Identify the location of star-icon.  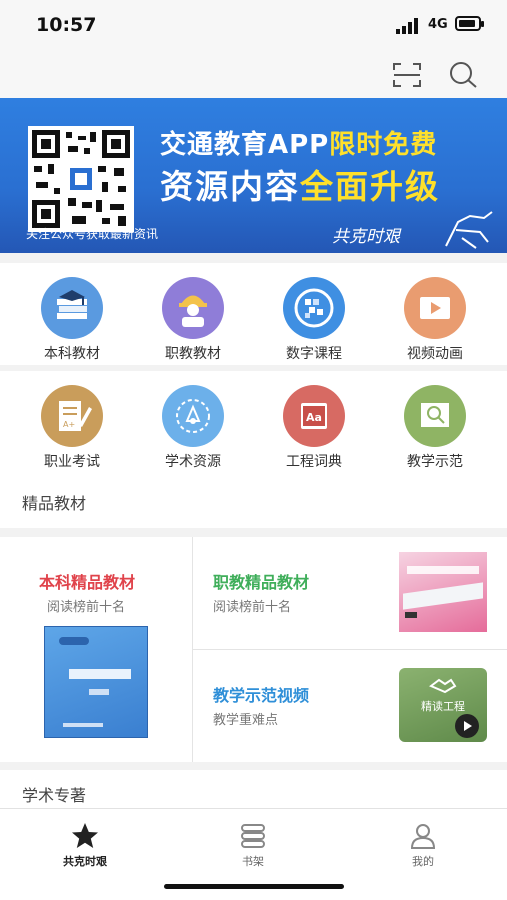
(85, 835).